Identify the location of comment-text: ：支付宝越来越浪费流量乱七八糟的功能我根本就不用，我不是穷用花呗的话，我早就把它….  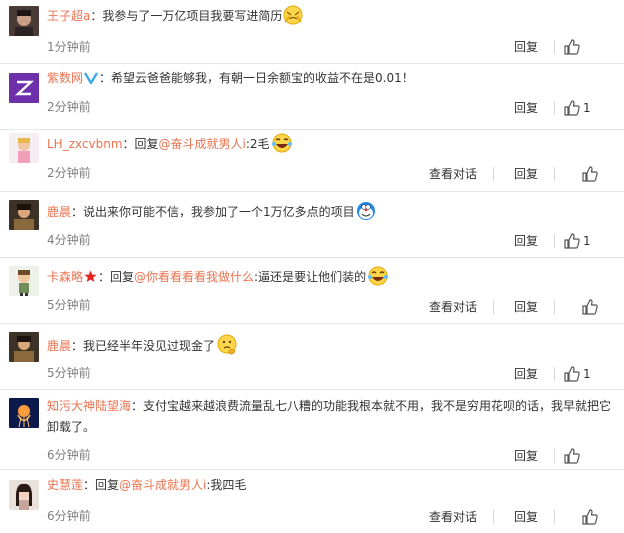
(329, 416).